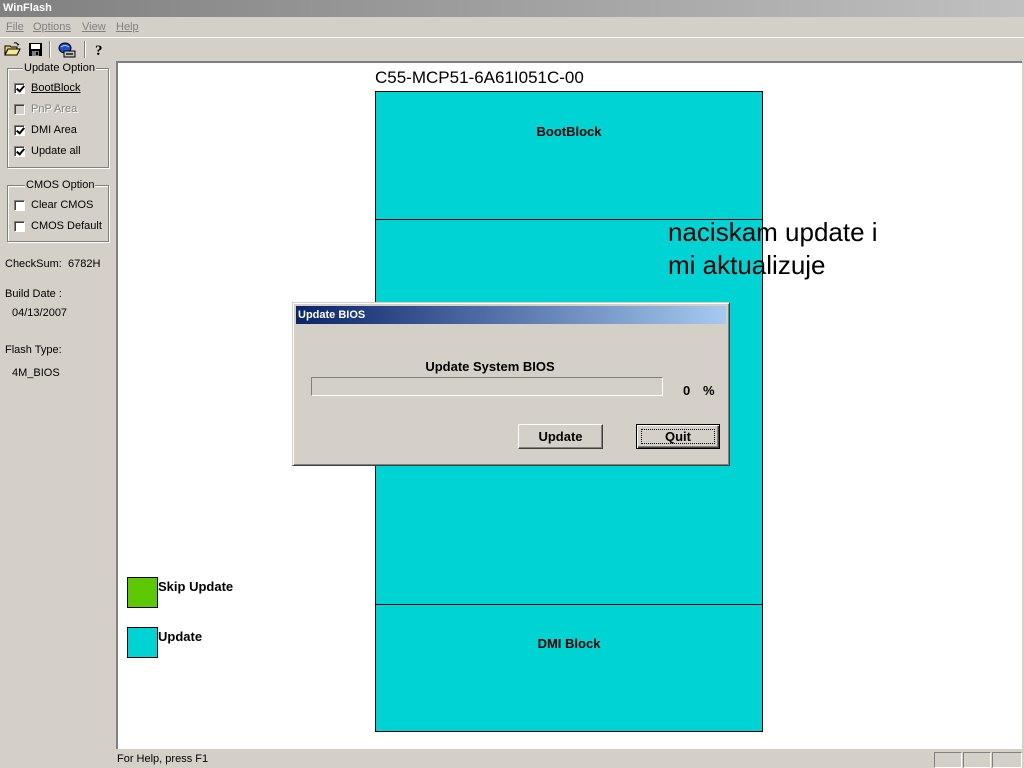  Describe the element at coordinates (33, 350) in the screenshot. I see `flash-type-label: Flash Type:` at that location.